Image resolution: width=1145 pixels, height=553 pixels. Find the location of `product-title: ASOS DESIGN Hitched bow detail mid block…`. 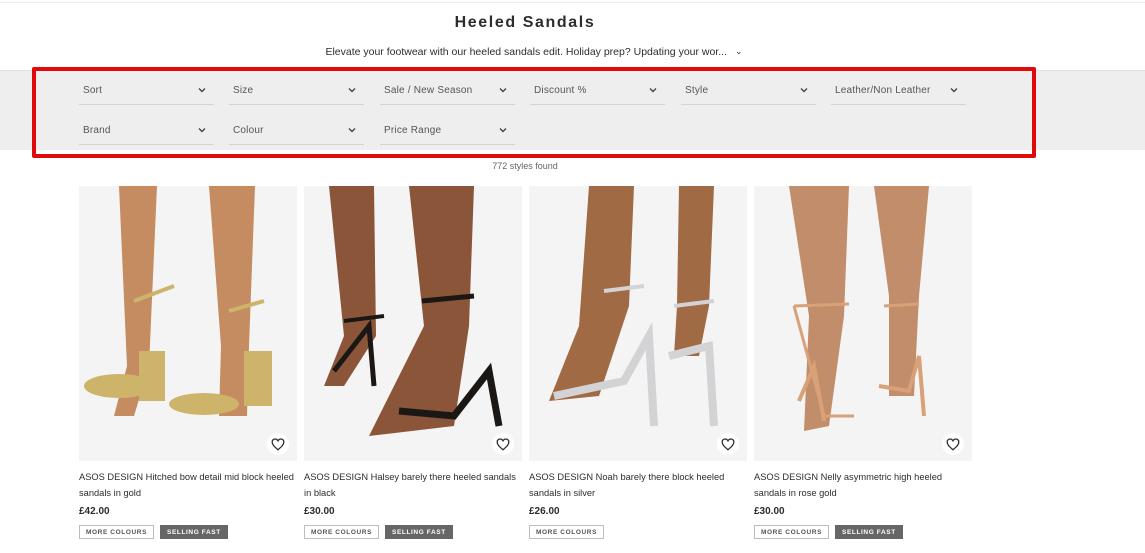

product-title: ASOS DESIGN Hitched bow detail mid block… is located at coordinates (188, 485).